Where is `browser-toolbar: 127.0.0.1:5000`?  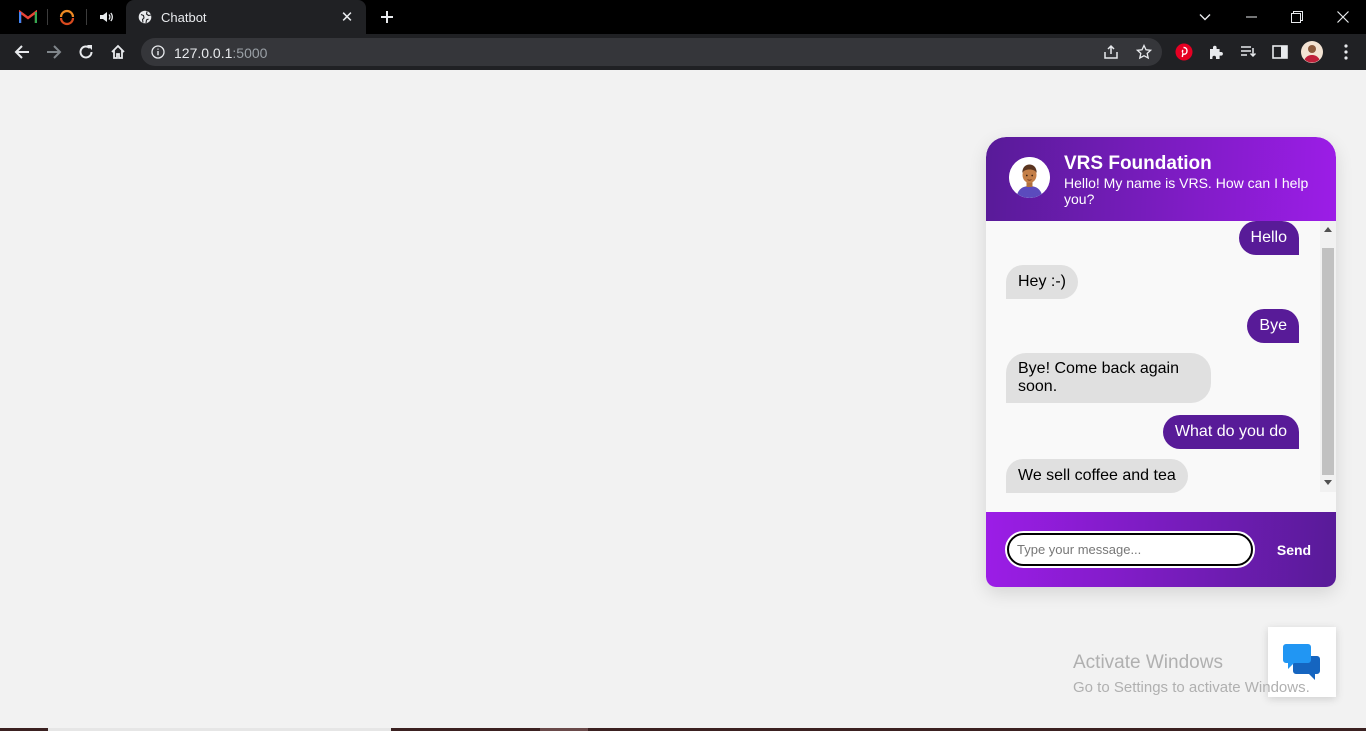
browser-toolbar: 127.0.0.1:5000 is located at coordinates (683, 52).